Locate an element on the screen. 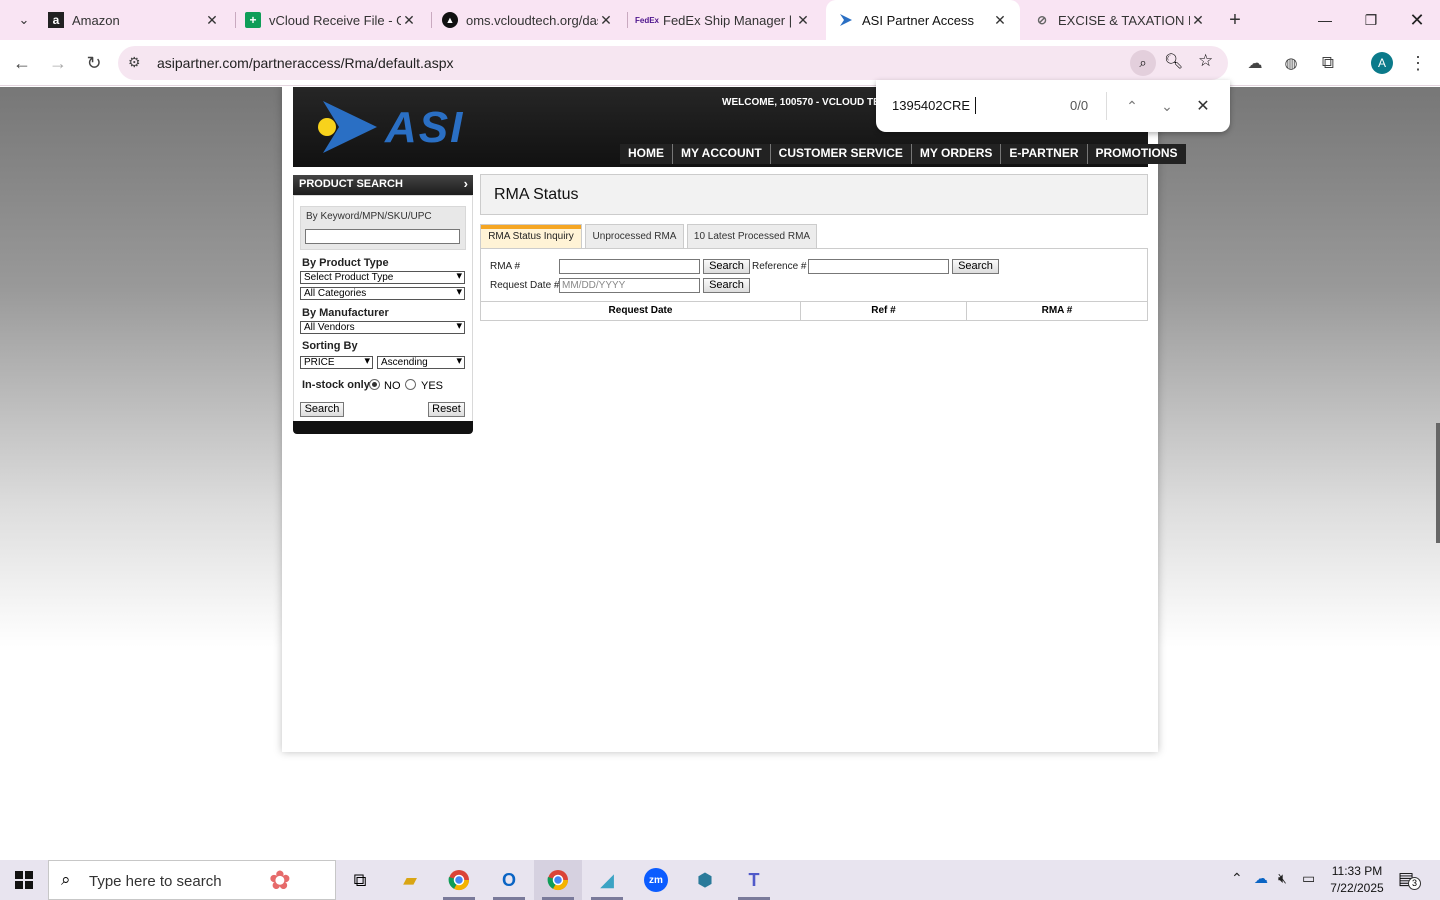  manufacturer-select: All Vendors is located at coordinates (382, 327).